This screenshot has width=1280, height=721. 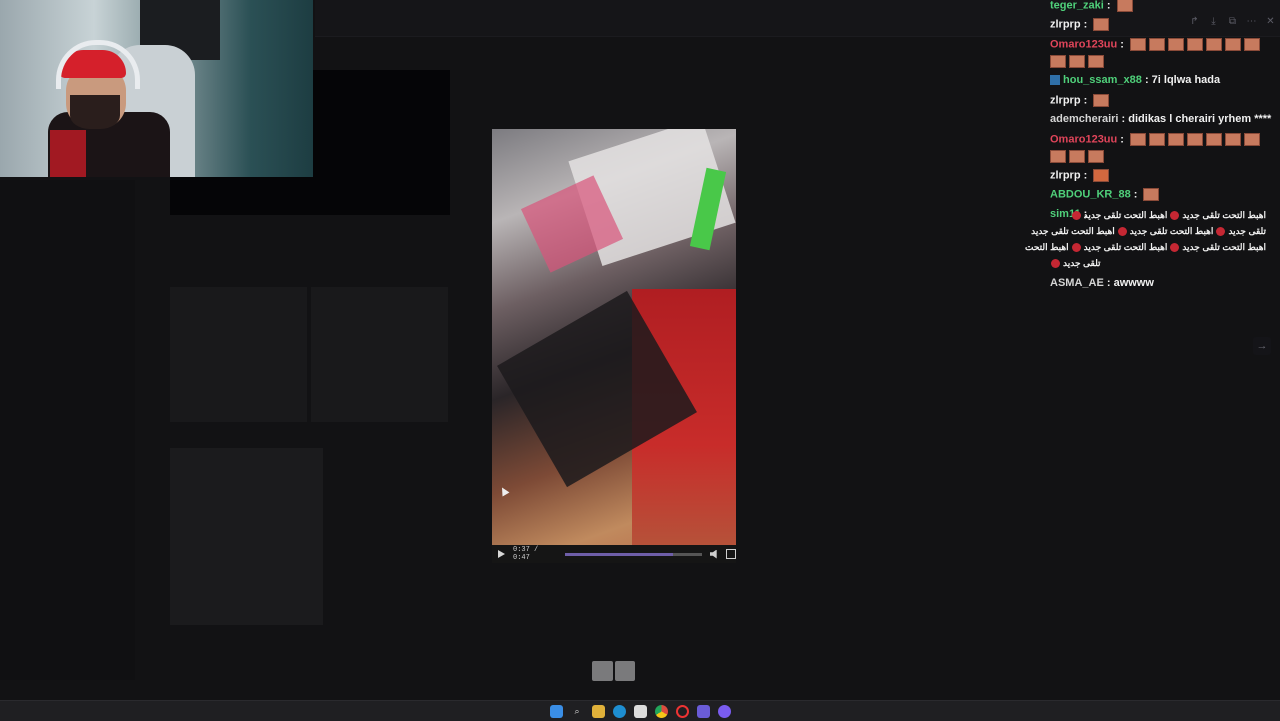 I want to click on chat-rtl-line: تلقى جديد, so click(x=1074, y=263).